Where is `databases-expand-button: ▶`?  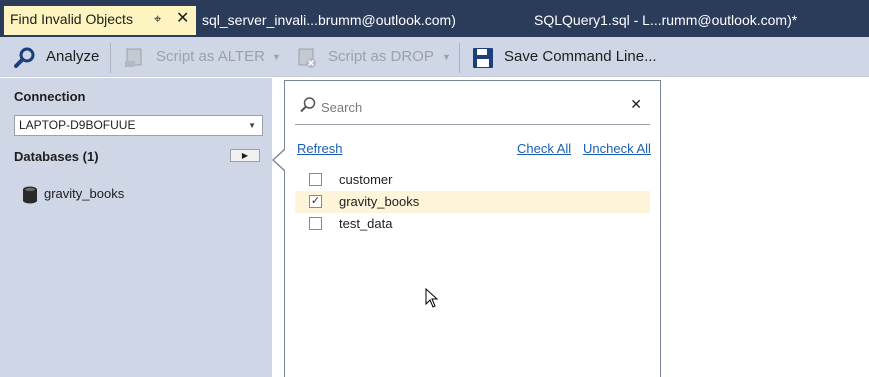
databases-expand-button: ▶ is located at coordinates (245, 155).